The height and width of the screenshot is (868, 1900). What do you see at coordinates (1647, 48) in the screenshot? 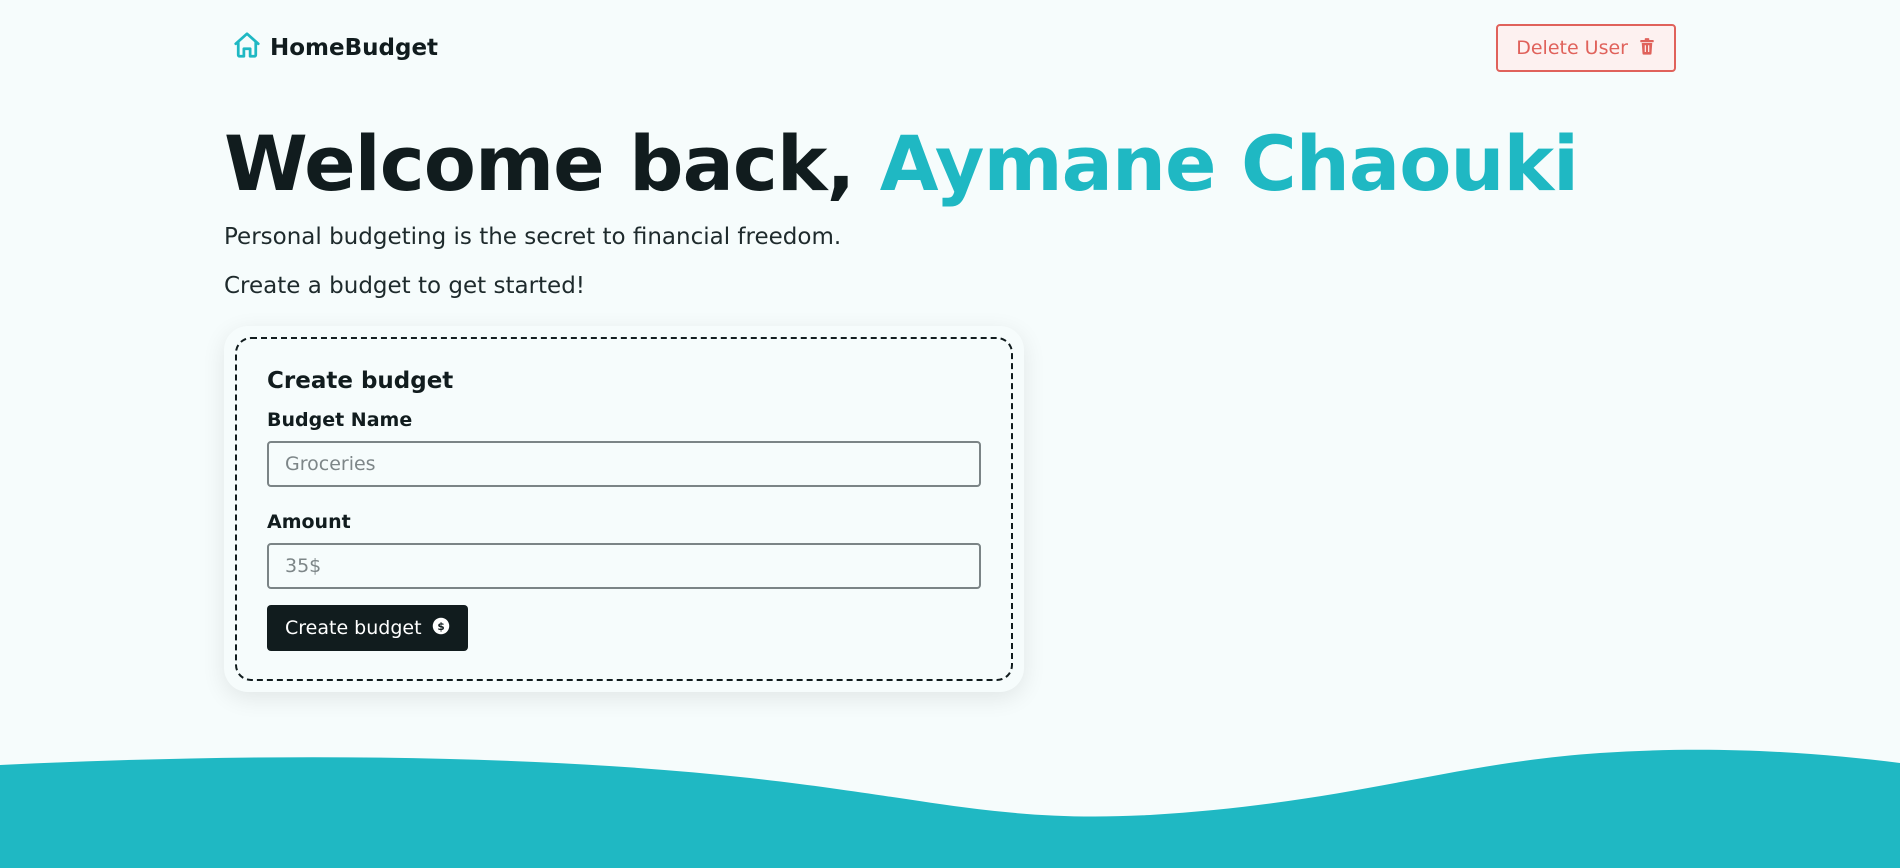
I see `trash-icon` at bounding box center [1647, 48].